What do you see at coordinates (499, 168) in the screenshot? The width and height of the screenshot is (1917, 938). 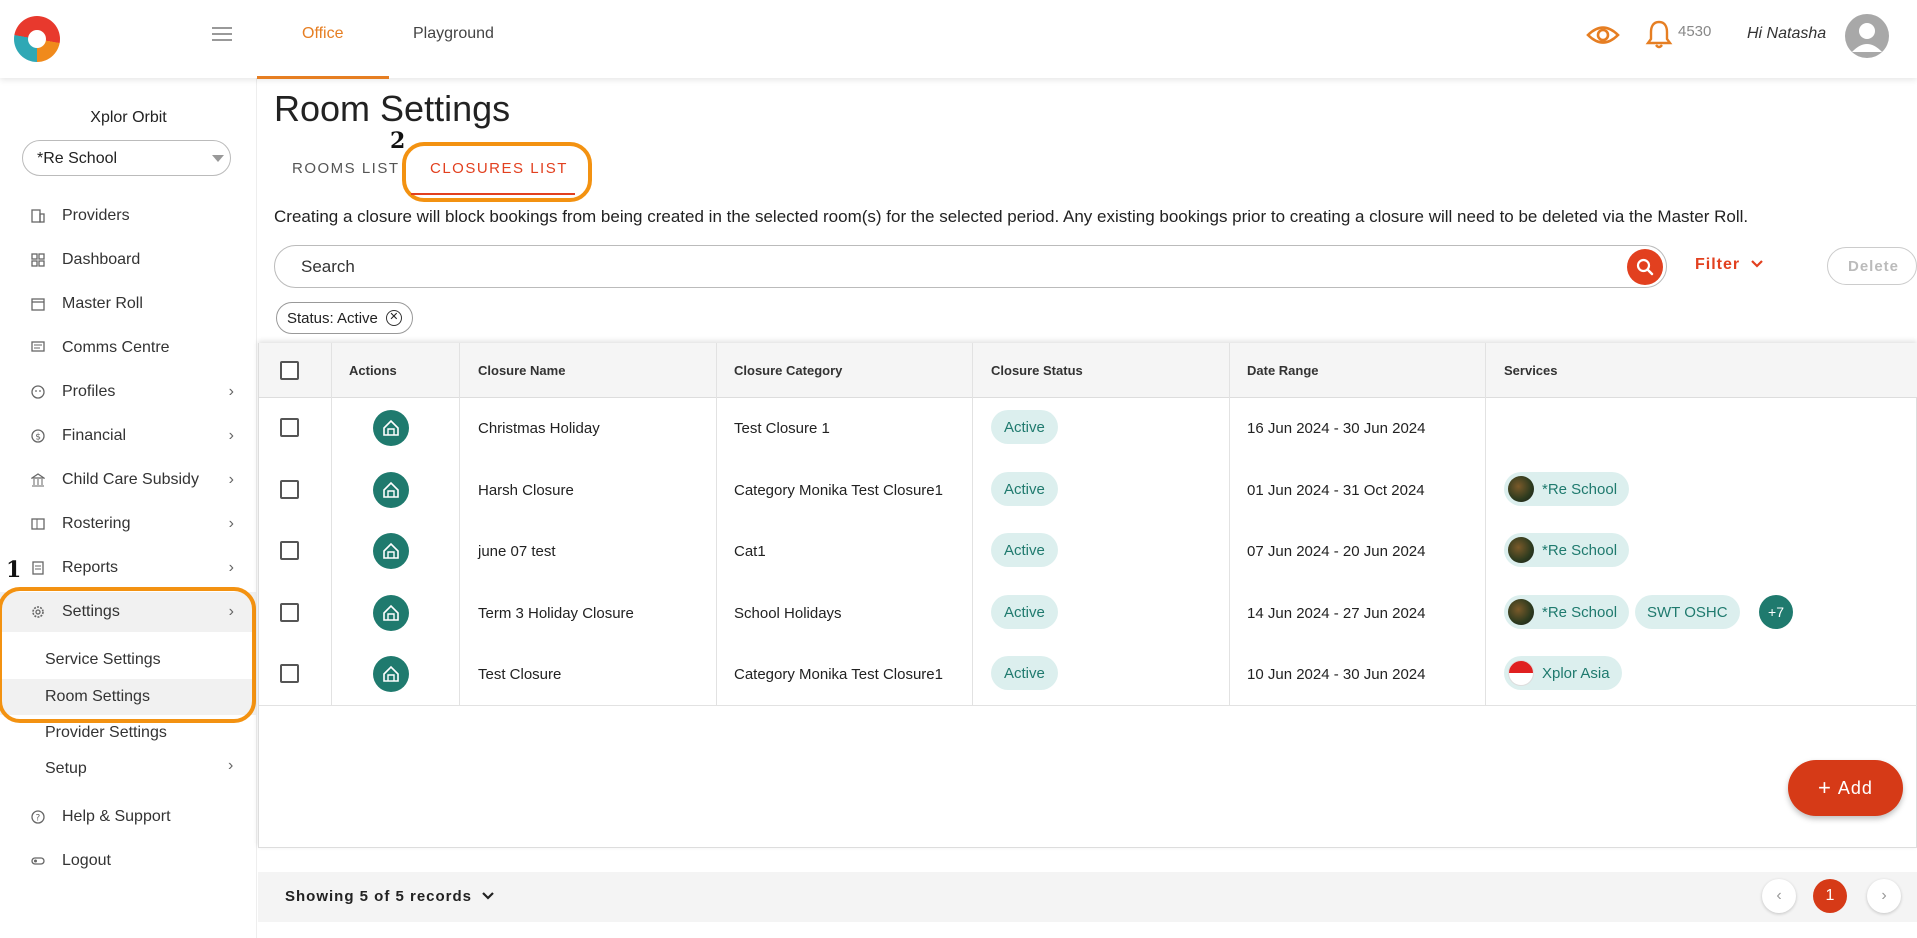 I see `tab-closures-list: CLOSURES LIST` at bounding box center [499, 168].